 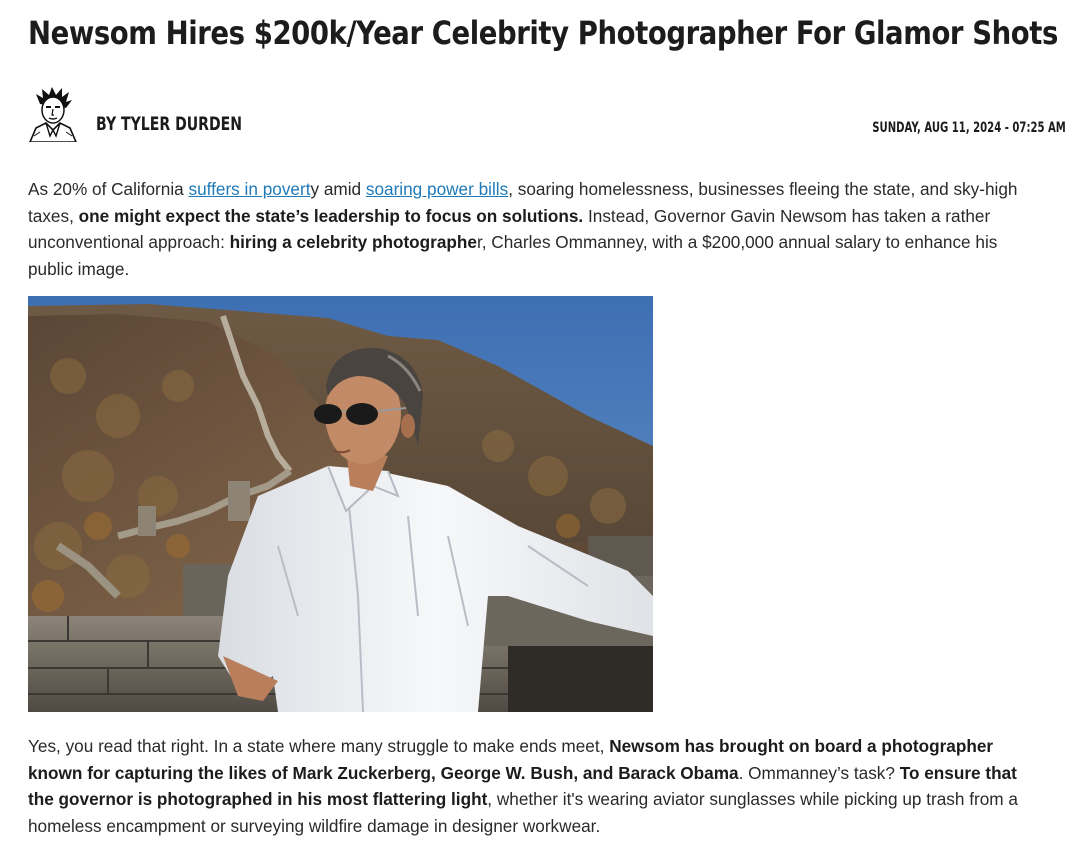 I want to click on author-name: BY TYLER DURDEN, so click(x=169, y=124).